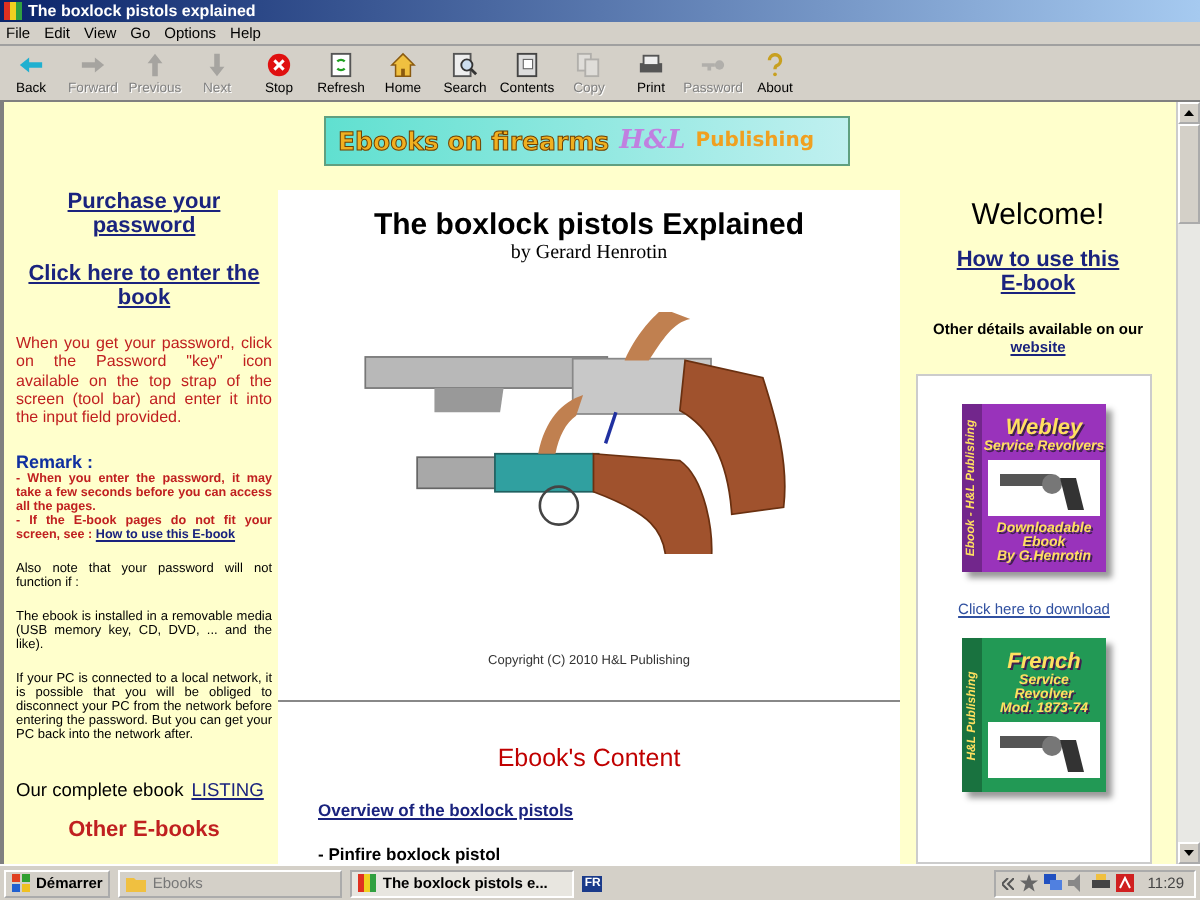 The width and height of the screenshot is (1200, 900). What do you see at coordinates (589, 225) in the screenshot?
I see `book-title: The boxlock pistols Explained` at bounding box center [589, 225].